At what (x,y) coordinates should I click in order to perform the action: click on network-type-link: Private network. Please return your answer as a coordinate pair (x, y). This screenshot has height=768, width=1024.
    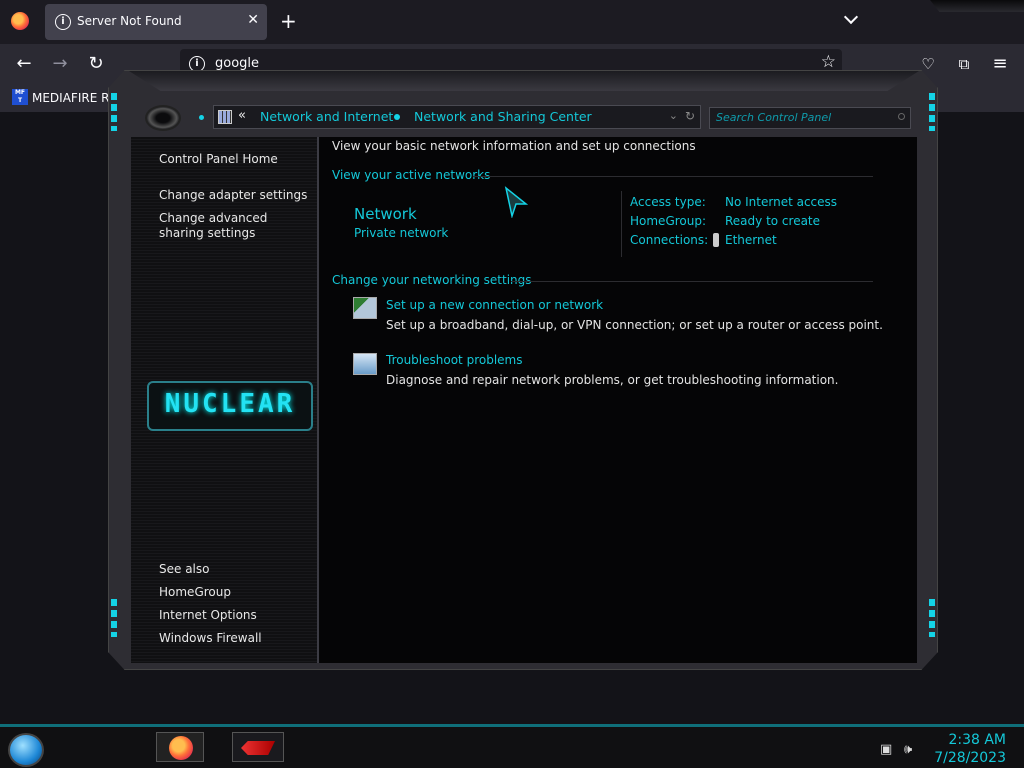
    Looking at the image, I should click on (401, 233).